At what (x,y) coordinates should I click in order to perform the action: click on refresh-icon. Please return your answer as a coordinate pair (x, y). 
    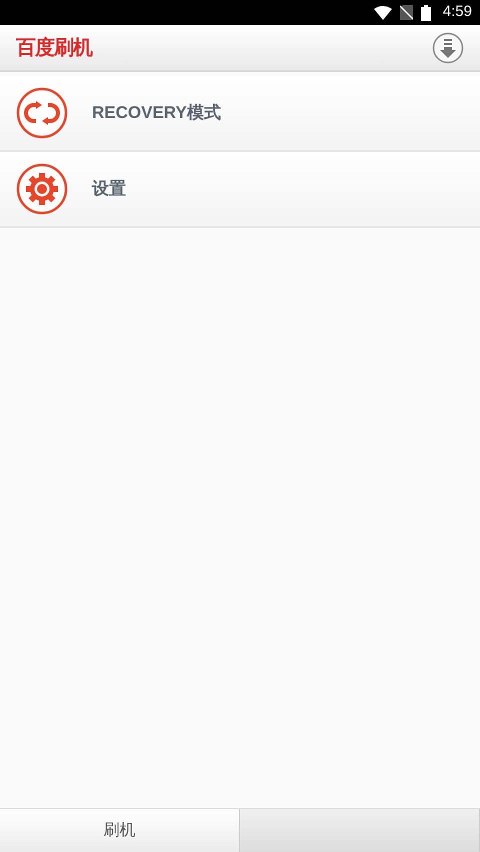
    Looking at the image, I should click on (42, 113).